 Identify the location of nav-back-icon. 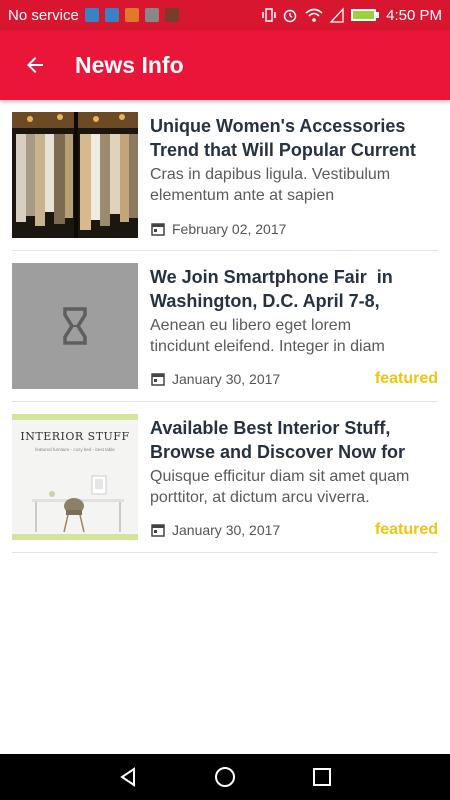
(128, 777).